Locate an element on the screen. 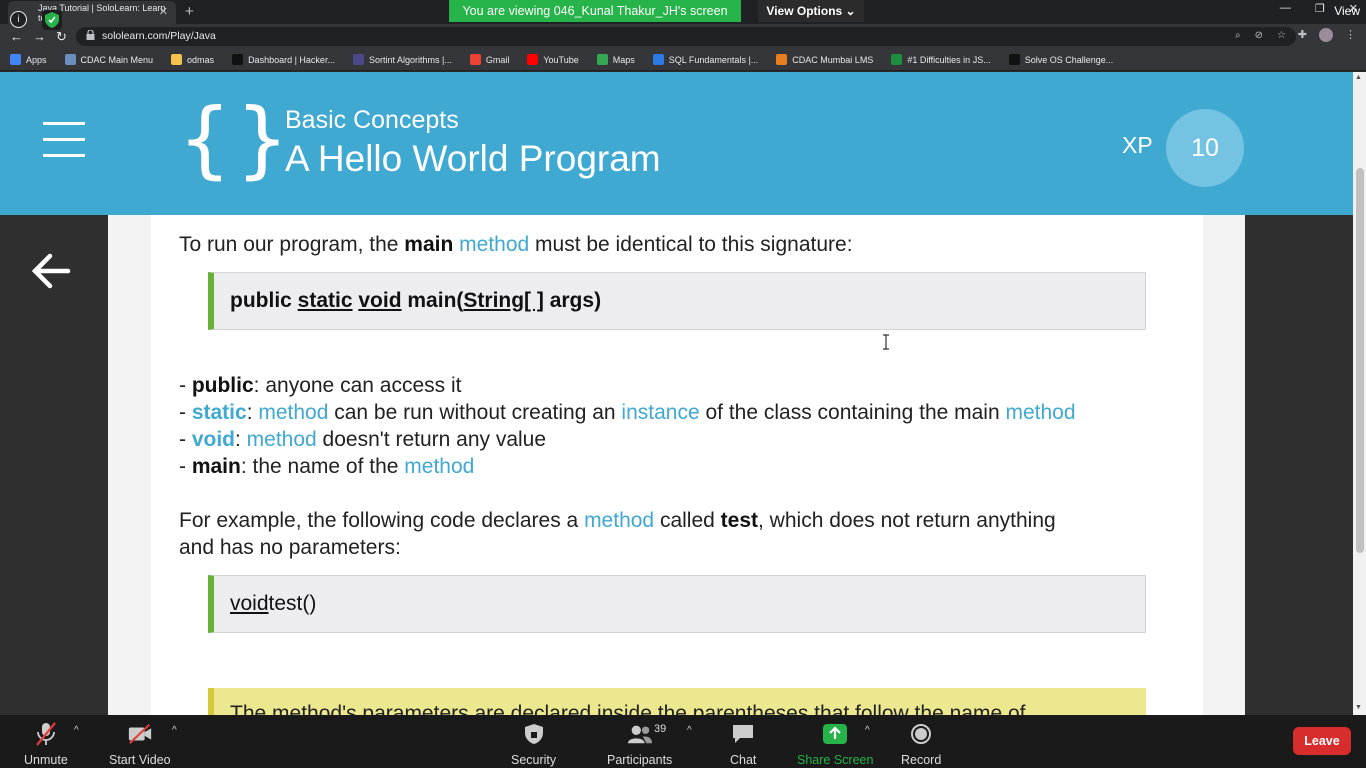 The image size is (1366, 768). xp-label: XP is located at coordinates (1137, 145).